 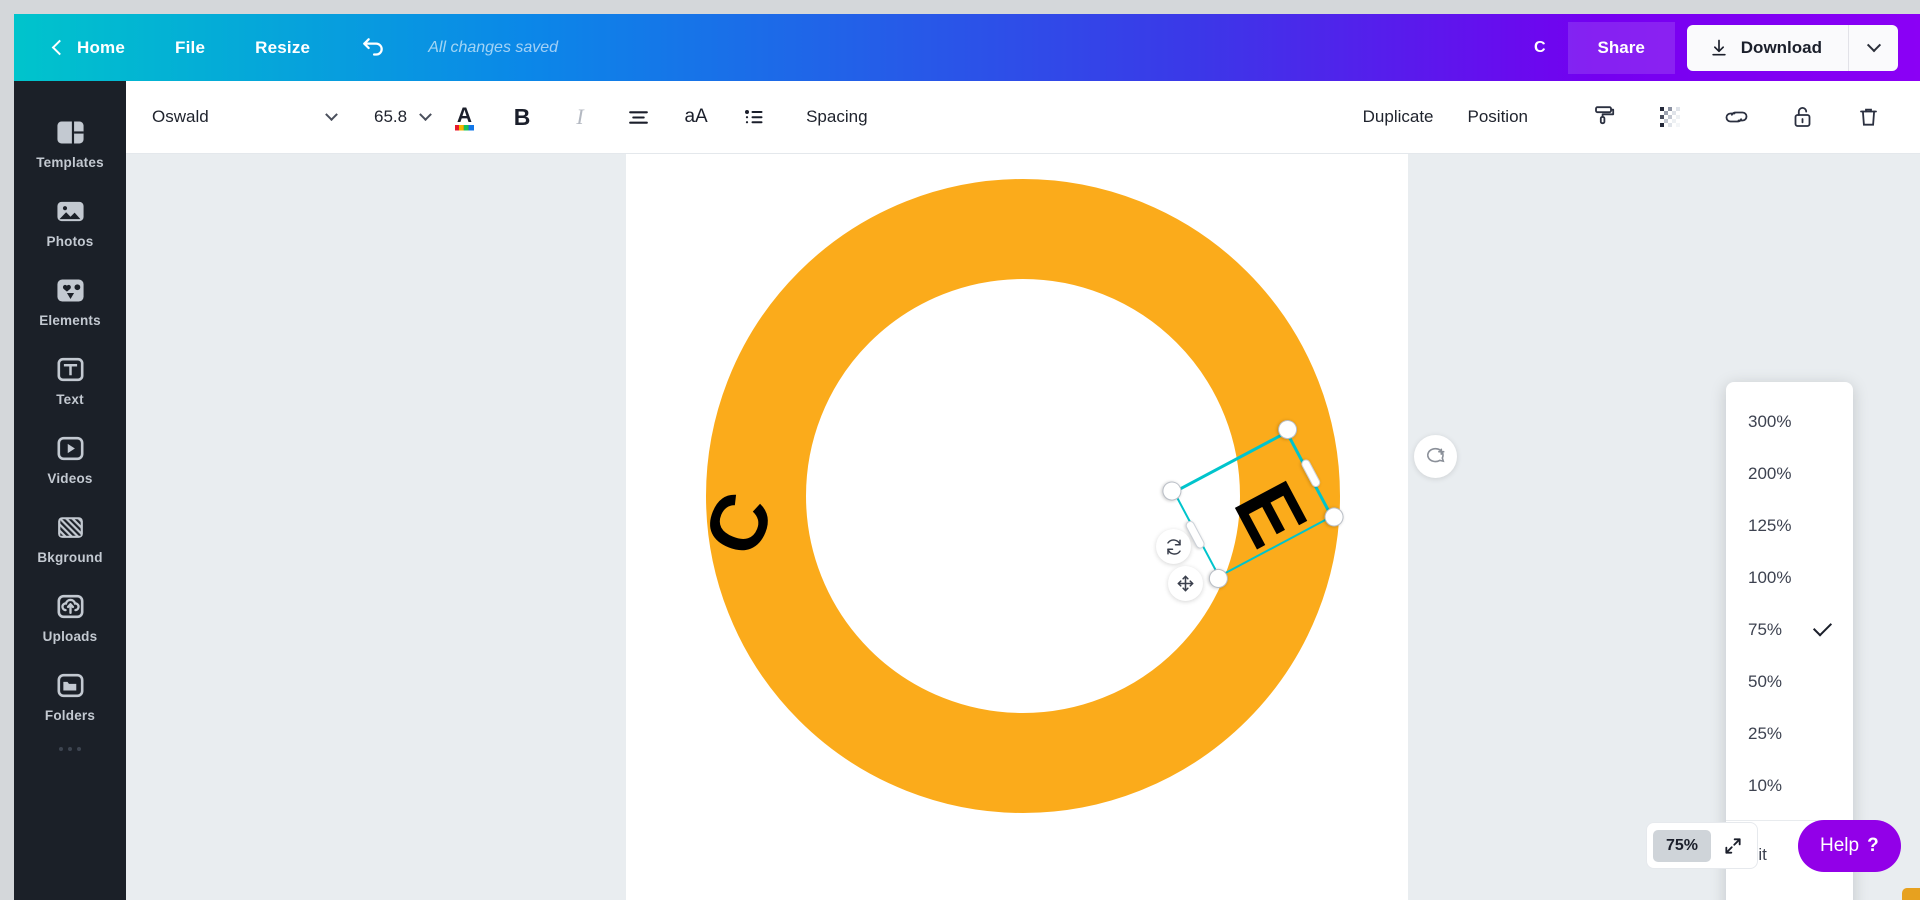 I want to click on italic-label: I, so click(x=580, y=116).